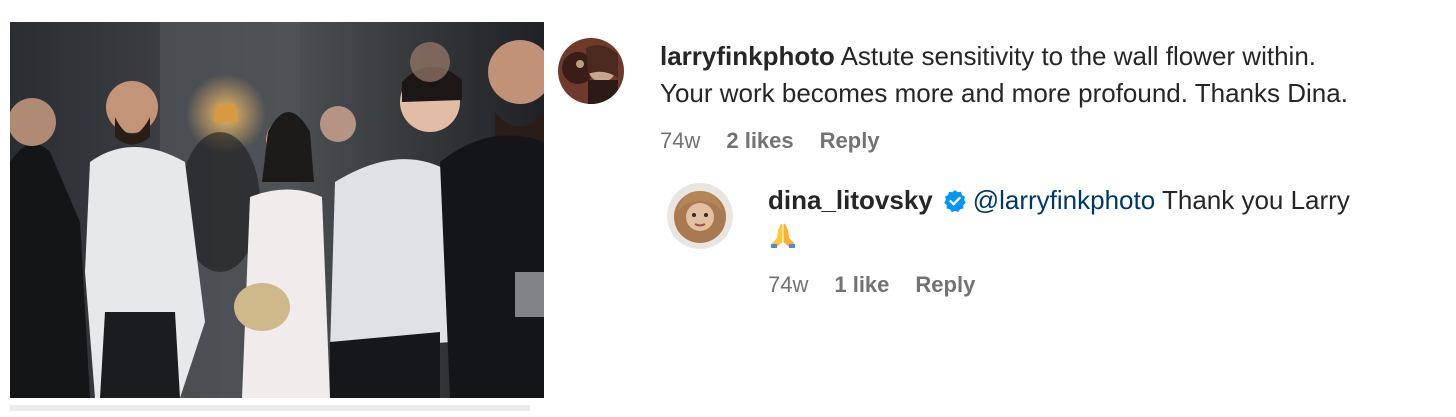  I want to click on dina-litovsky-avatar-image, so click(700, 216).